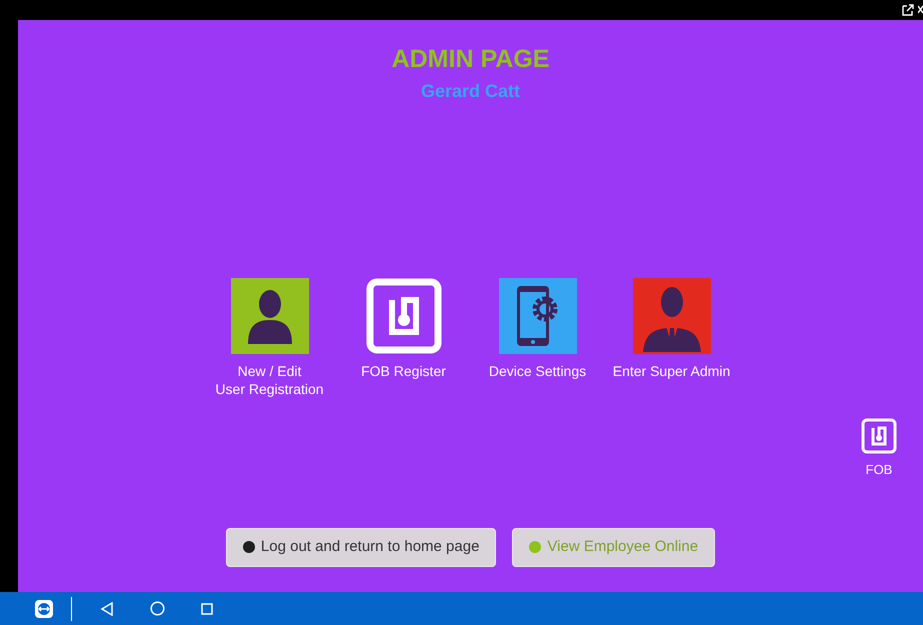 The width and height of the screenshot is (923, 625). Describe the element at coordinates (879, 470) in the screenshot. I see `fob-label: FOB` at that location.